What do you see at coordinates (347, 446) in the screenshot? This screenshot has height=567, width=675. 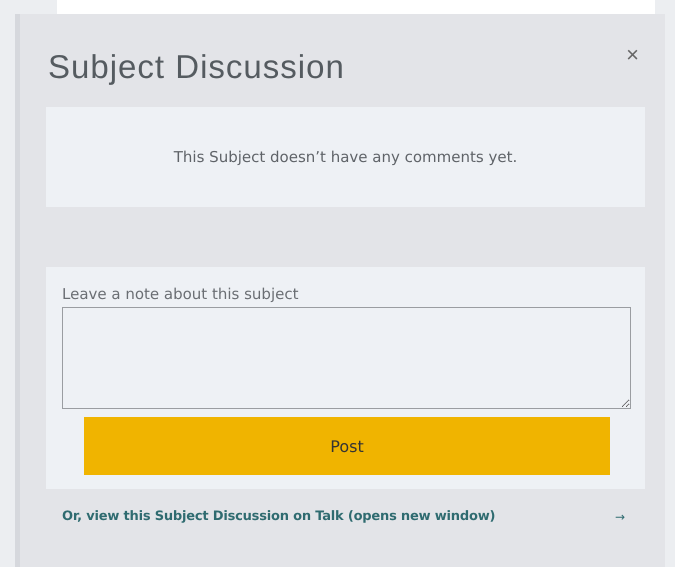 I see `post-button: Post` at bounding box center [347, 446].